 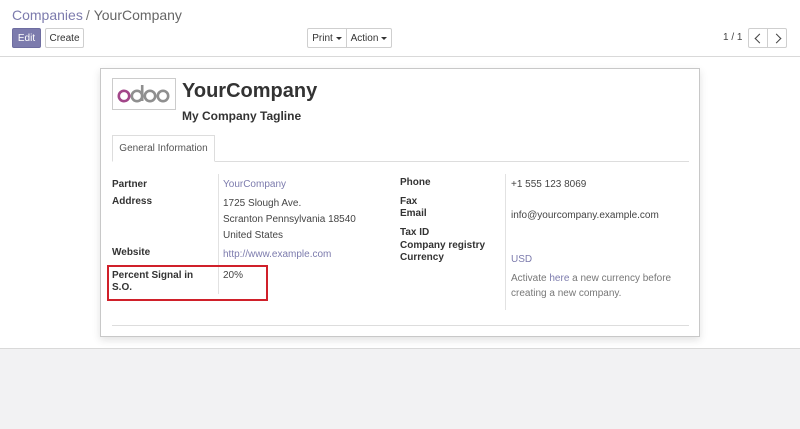 I want to click on currency-help-before: Activate, so click(x=530, y=278).